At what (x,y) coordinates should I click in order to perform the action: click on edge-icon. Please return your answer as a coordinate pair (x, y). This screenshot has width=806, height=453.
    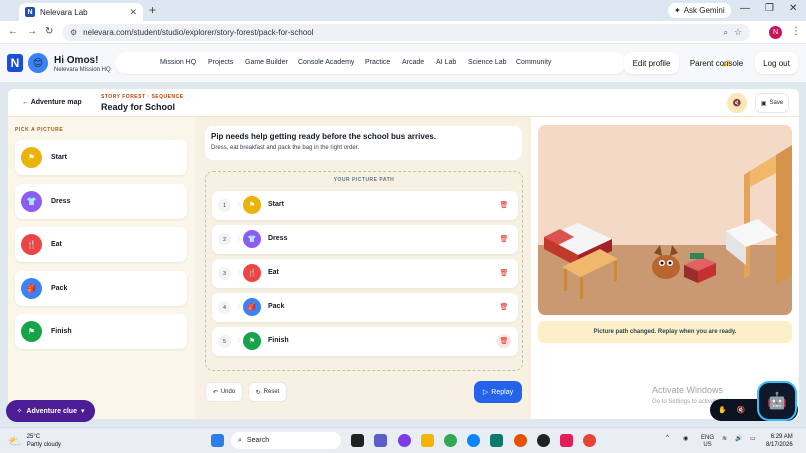
    Looking at the image, I should click on (473, 440).